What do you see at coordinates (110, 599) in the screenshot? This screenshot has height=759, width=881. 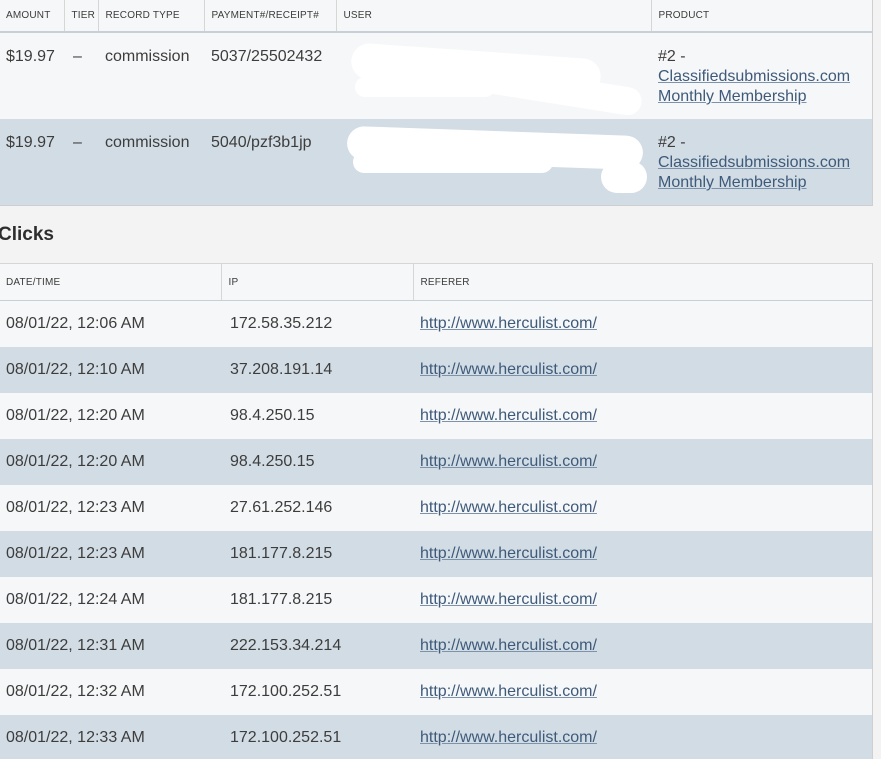 I see `click-datetime-cell: 08/01/22, 12:24 AM` at bounding box center [110, 599].